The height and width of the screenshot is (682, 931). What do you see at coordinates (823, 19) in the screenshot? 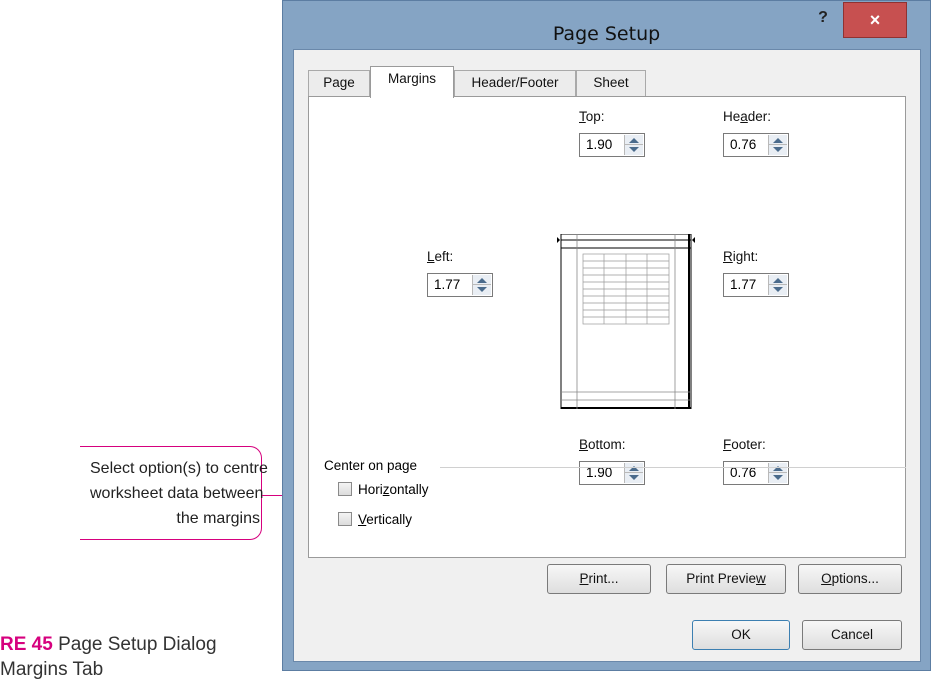
I see `help-button: ?` at bounding box center [823, 19].